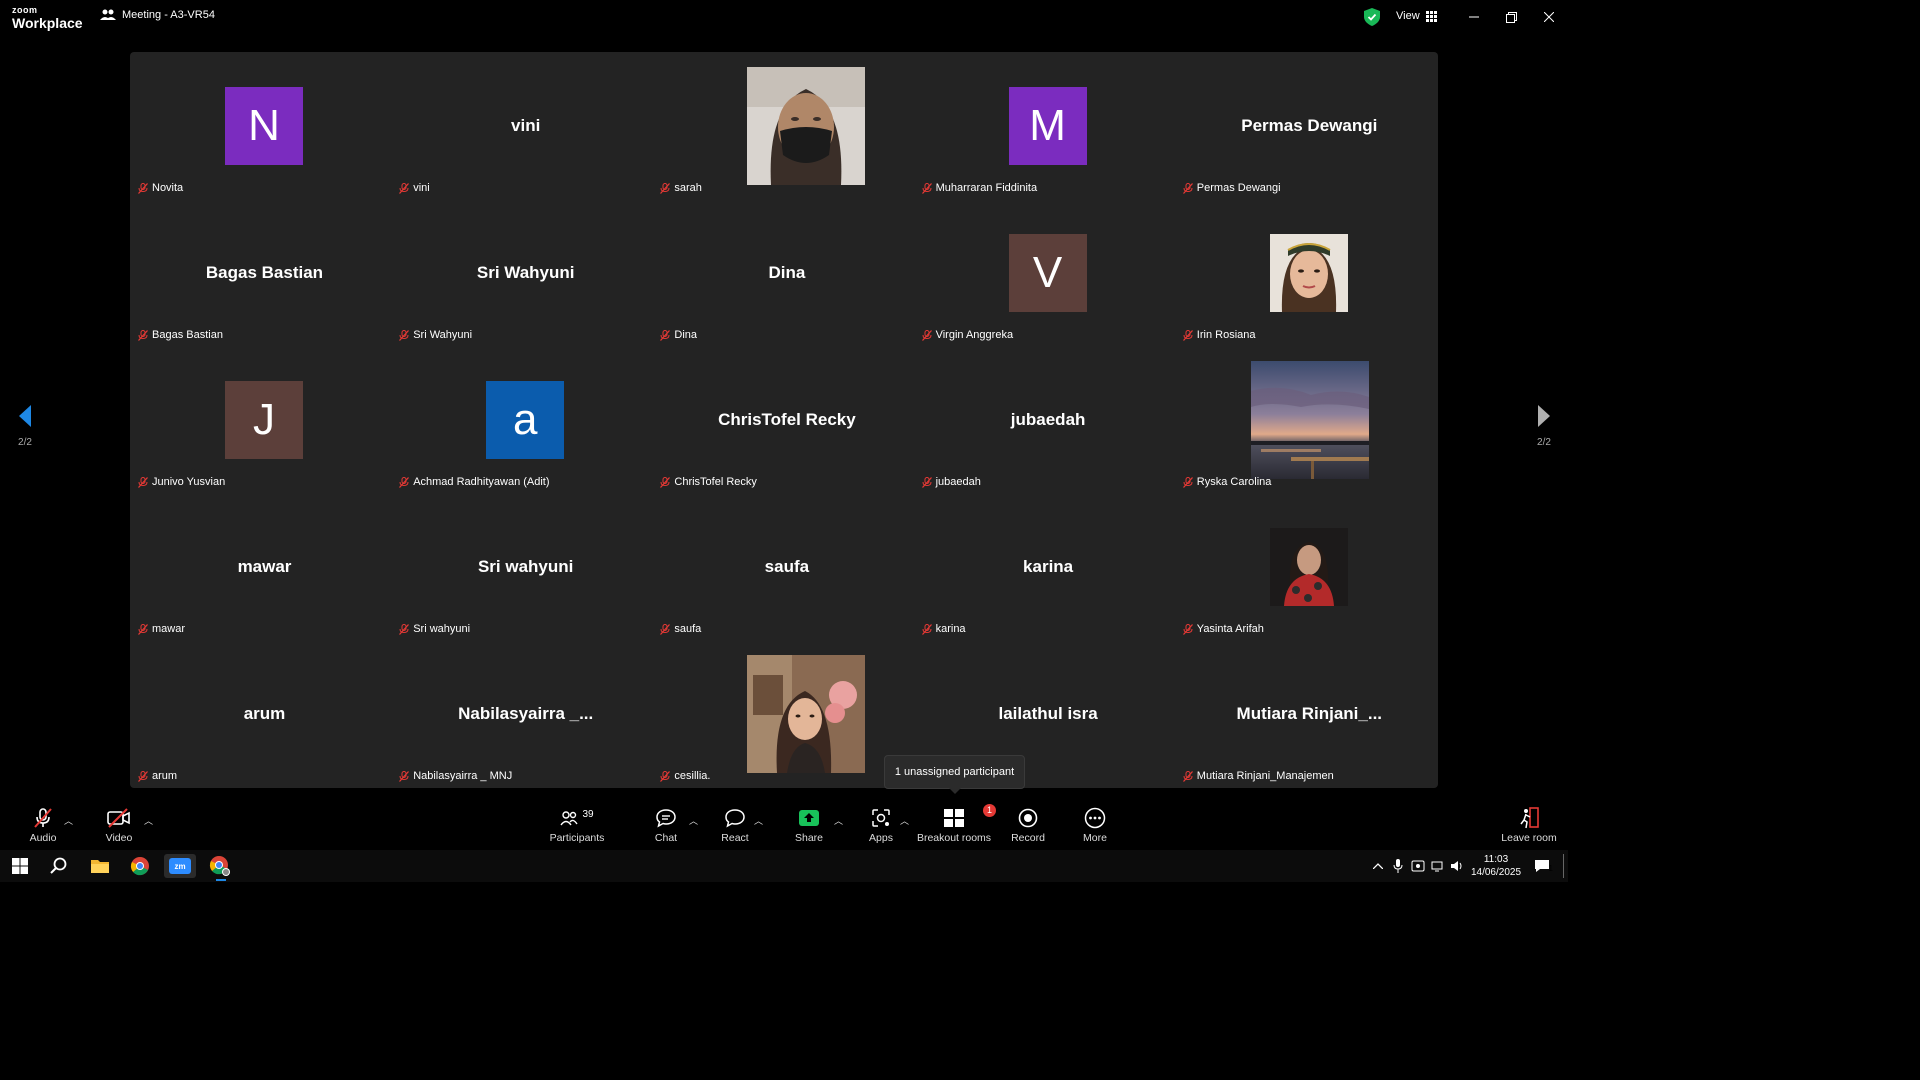  I want to click on folder-icon, so click(100, 866).